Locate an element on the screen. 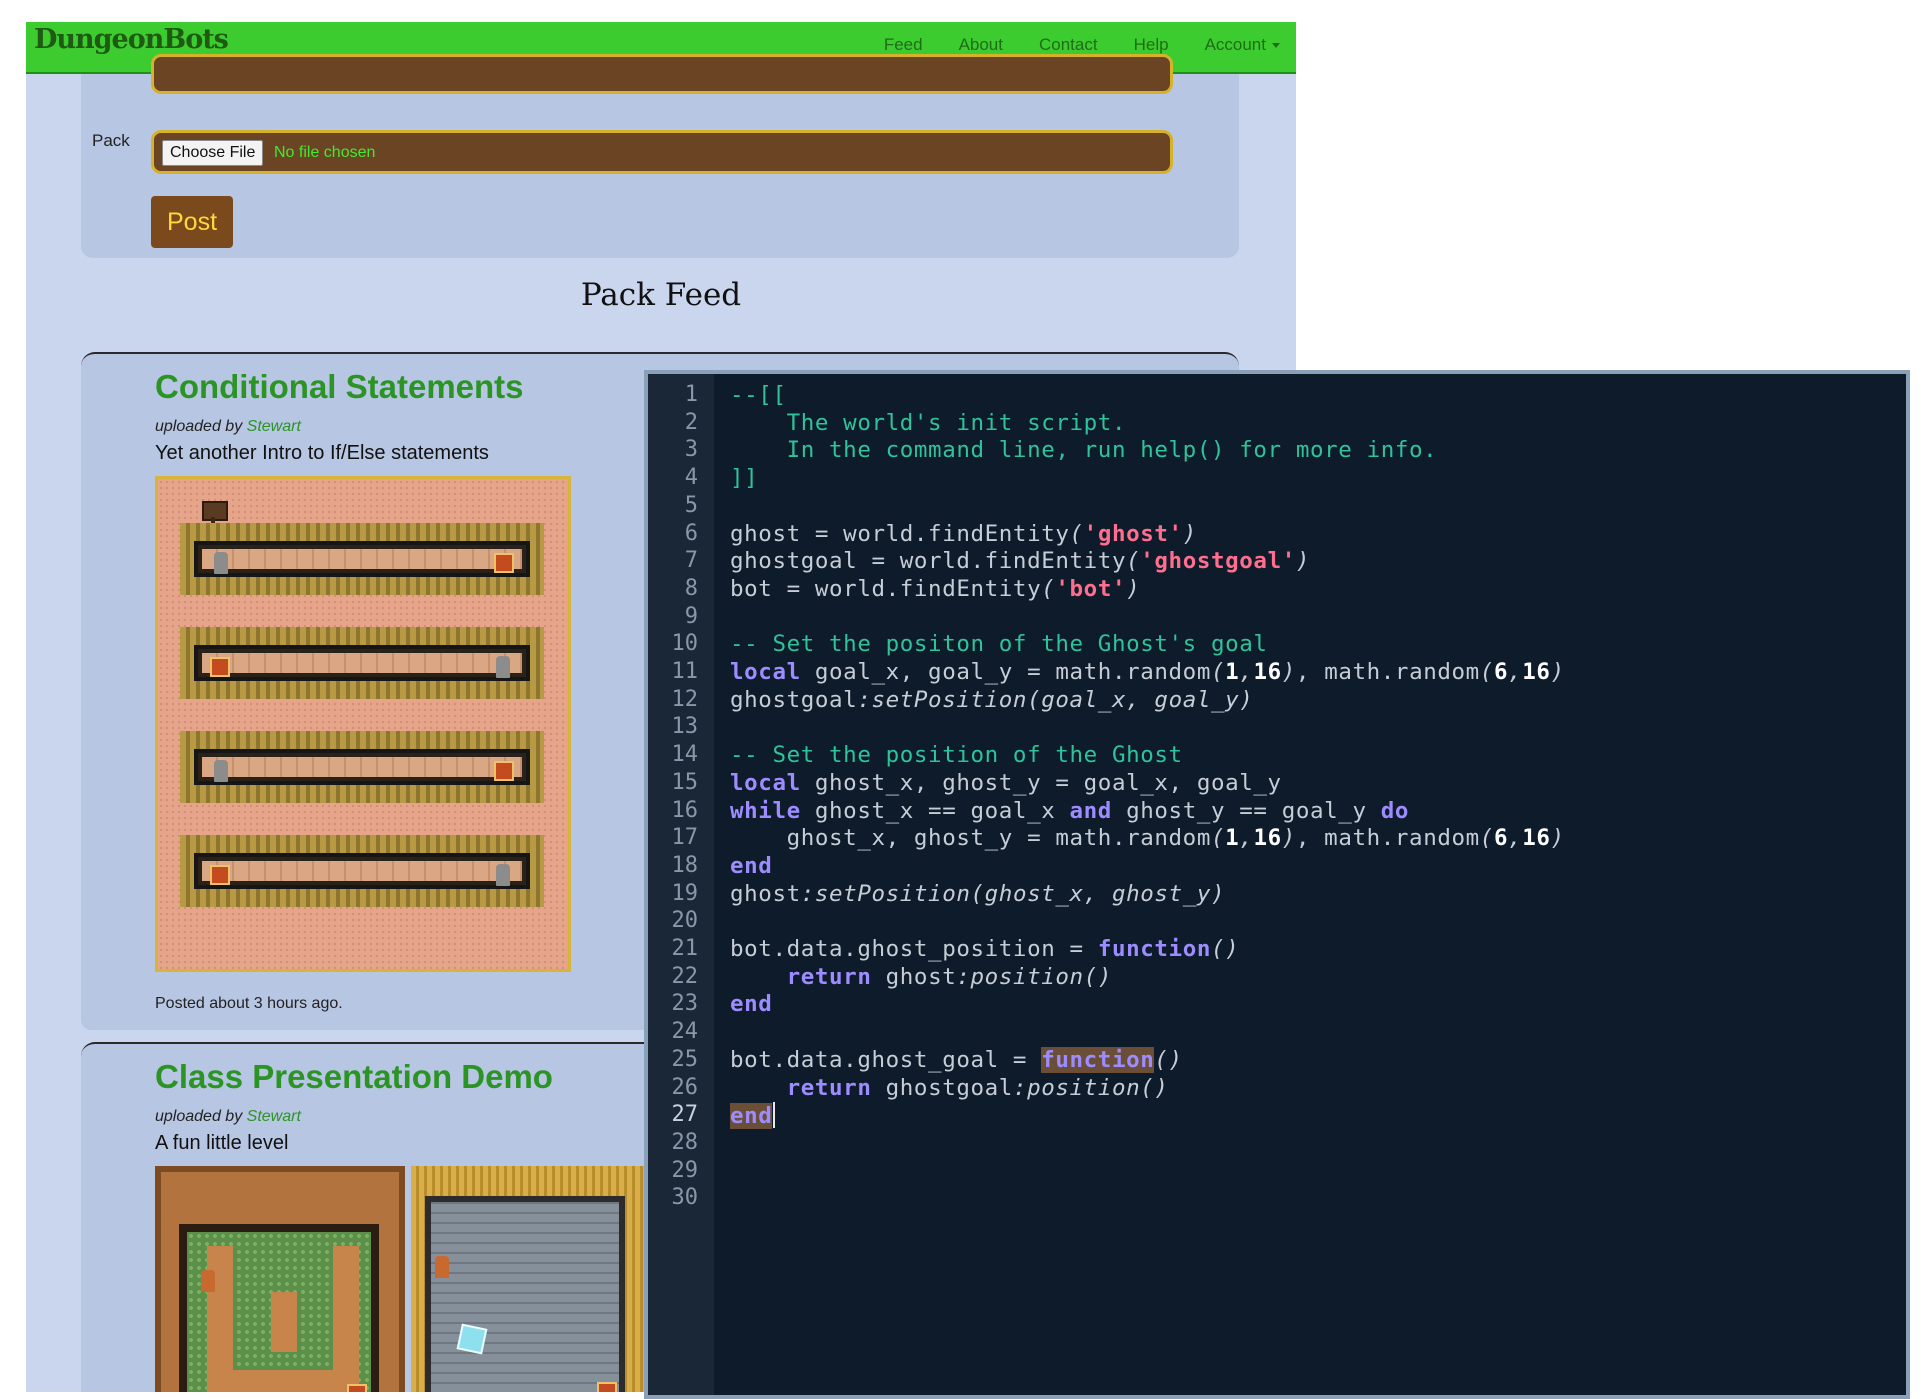  code-line: -- Set the positon of the Ghost's goal is located at coordinates (999, 644).